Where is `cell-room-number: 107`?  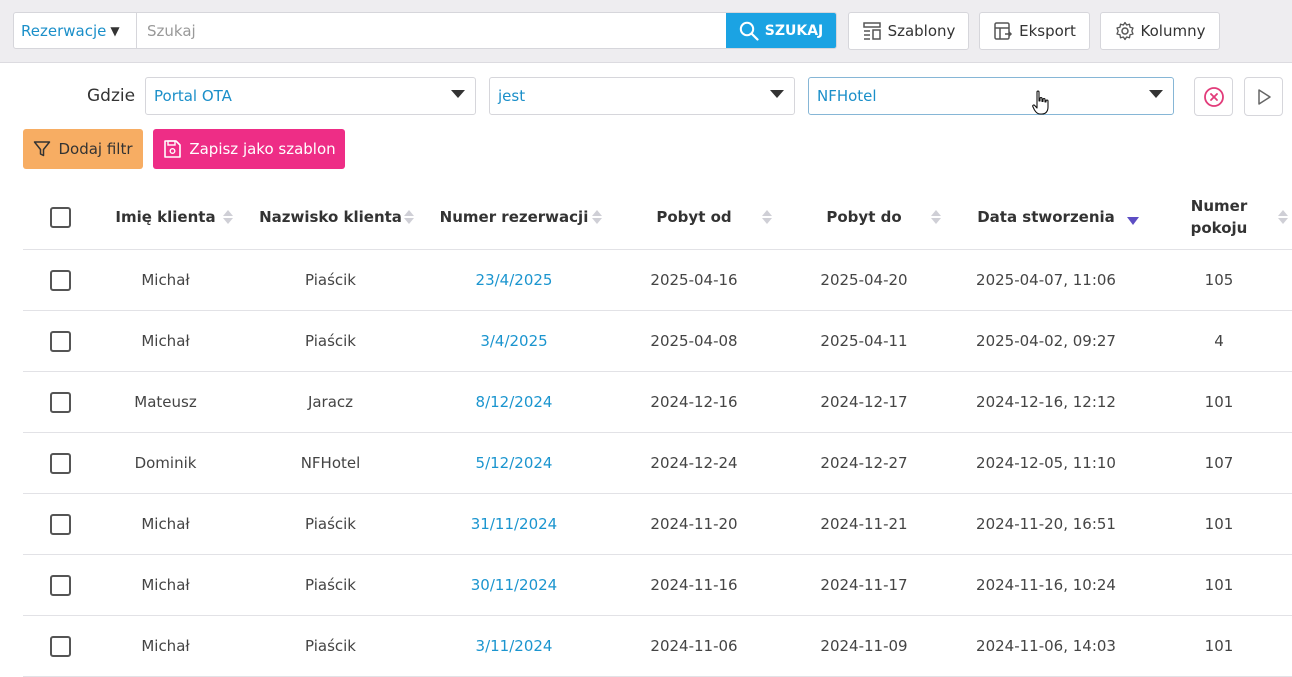
cell-room-number: 107 is located at coordinates (1219, 463).